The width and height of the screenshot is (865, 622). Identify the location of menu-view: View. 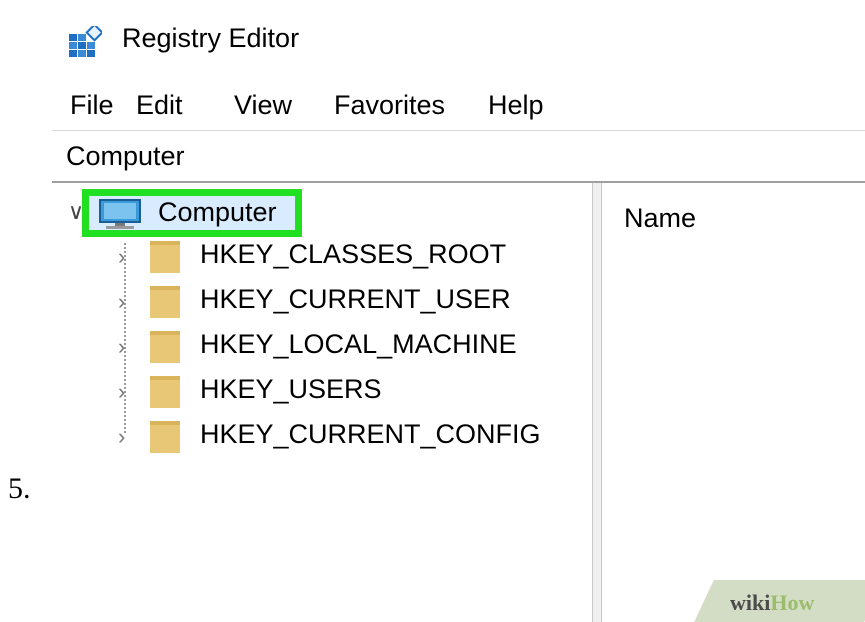
(263, 105).